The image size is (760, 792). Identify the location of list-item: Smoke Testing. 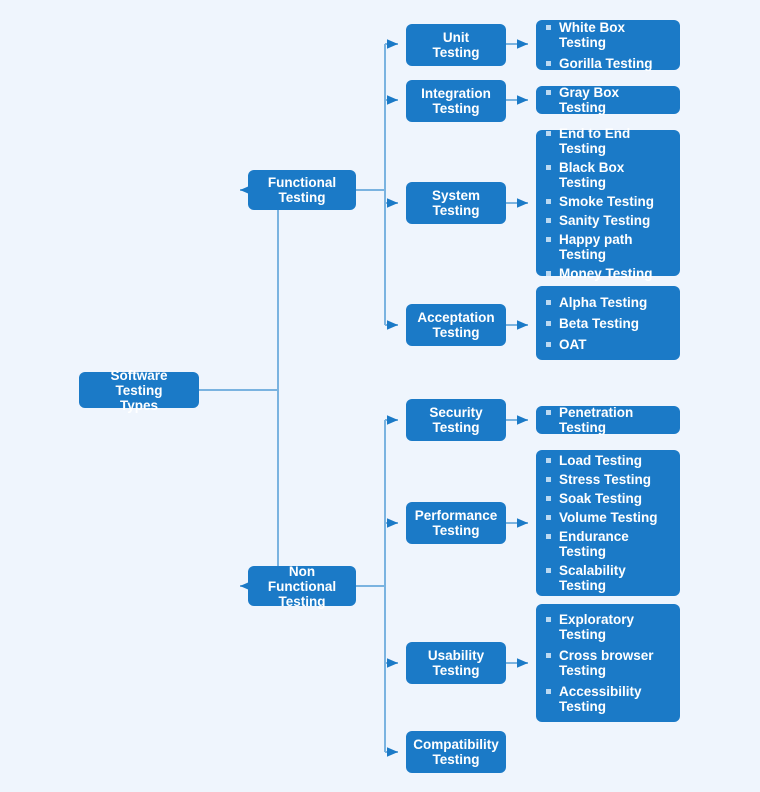
(607, 201).